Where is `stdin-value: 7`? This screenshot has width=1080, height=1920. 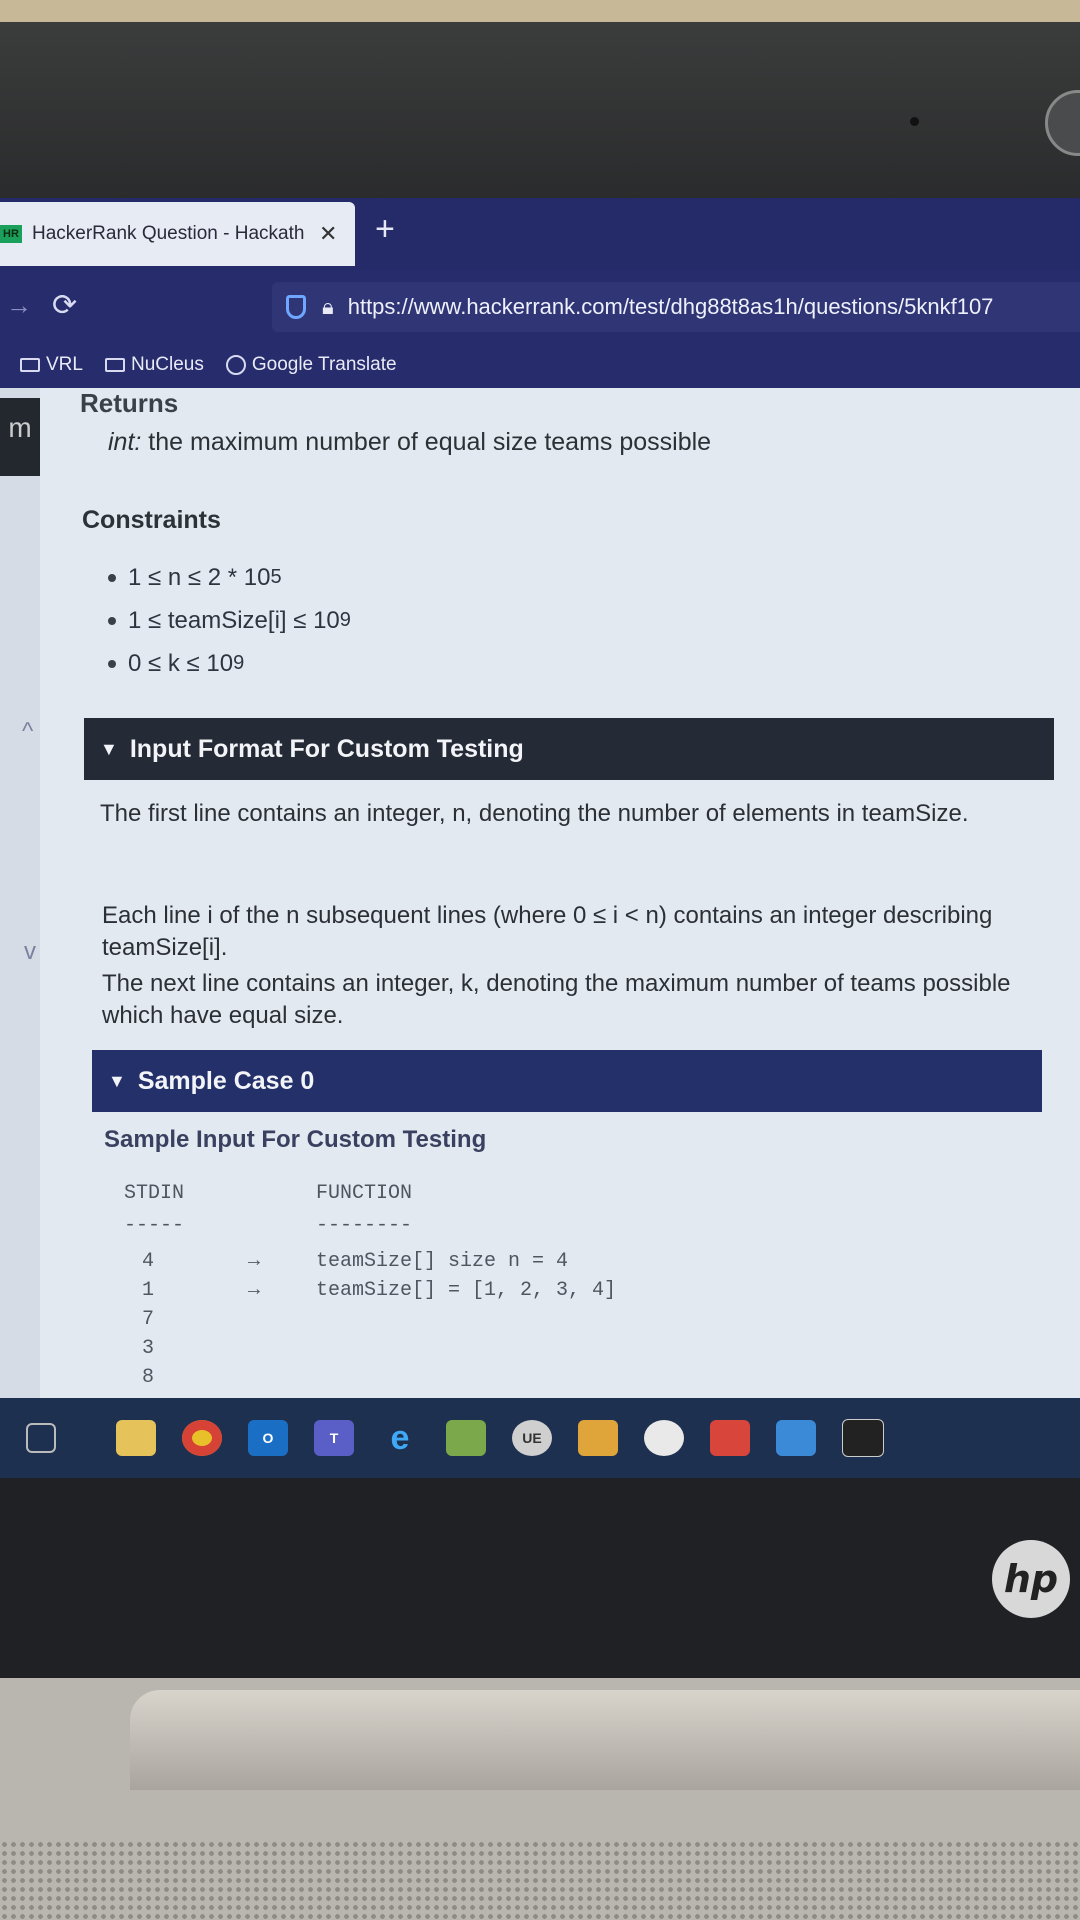
stdin-value: 7 is located at coordinates (148, 1319).